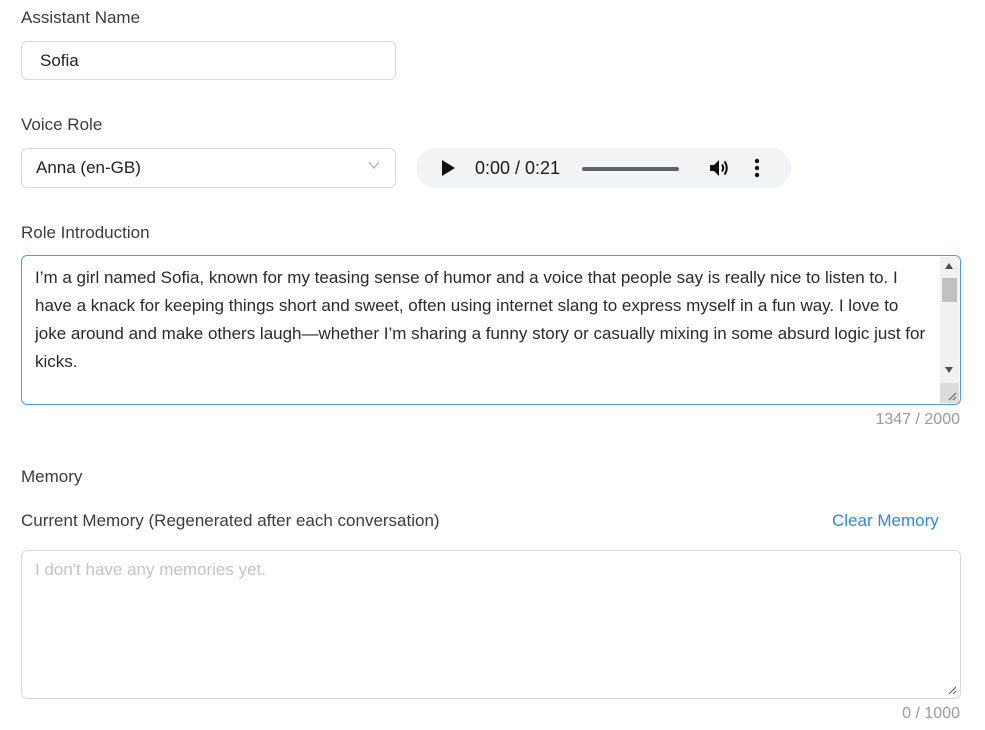 Image resolution: width=985 pixels, height=730 pixels. I want to click on scrollbar-thumb, so click(949, 290).